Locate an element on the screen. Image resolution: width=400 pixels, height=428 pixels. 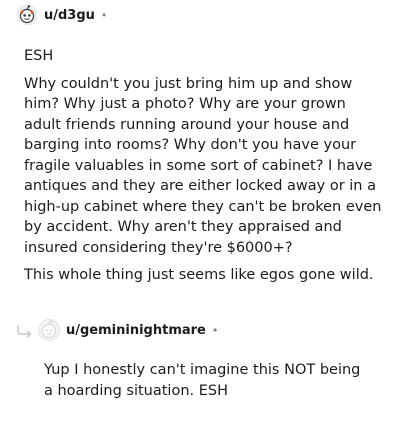
comment-header: u/d3gu • is located at coordinates (200, 15).